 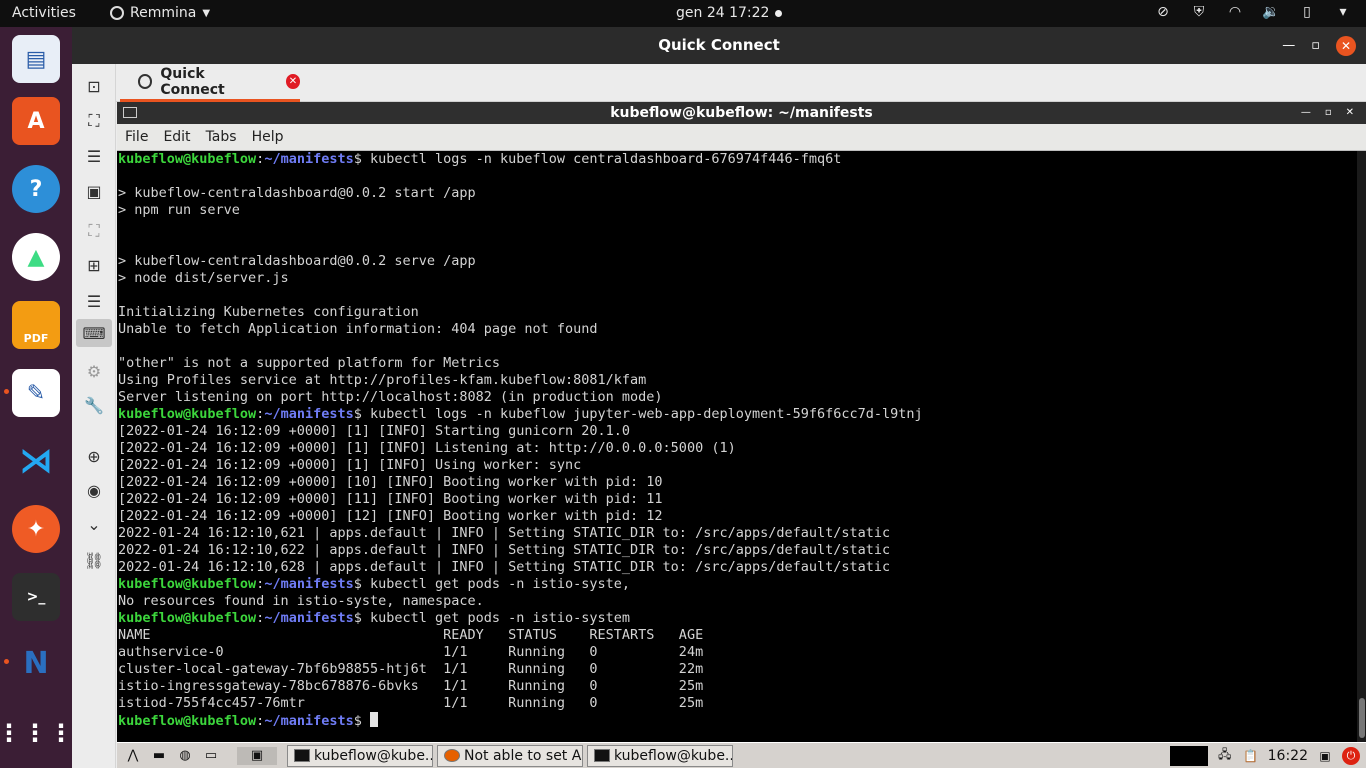 I want to click on activities-button: Activities, so click(x=44, y=13).